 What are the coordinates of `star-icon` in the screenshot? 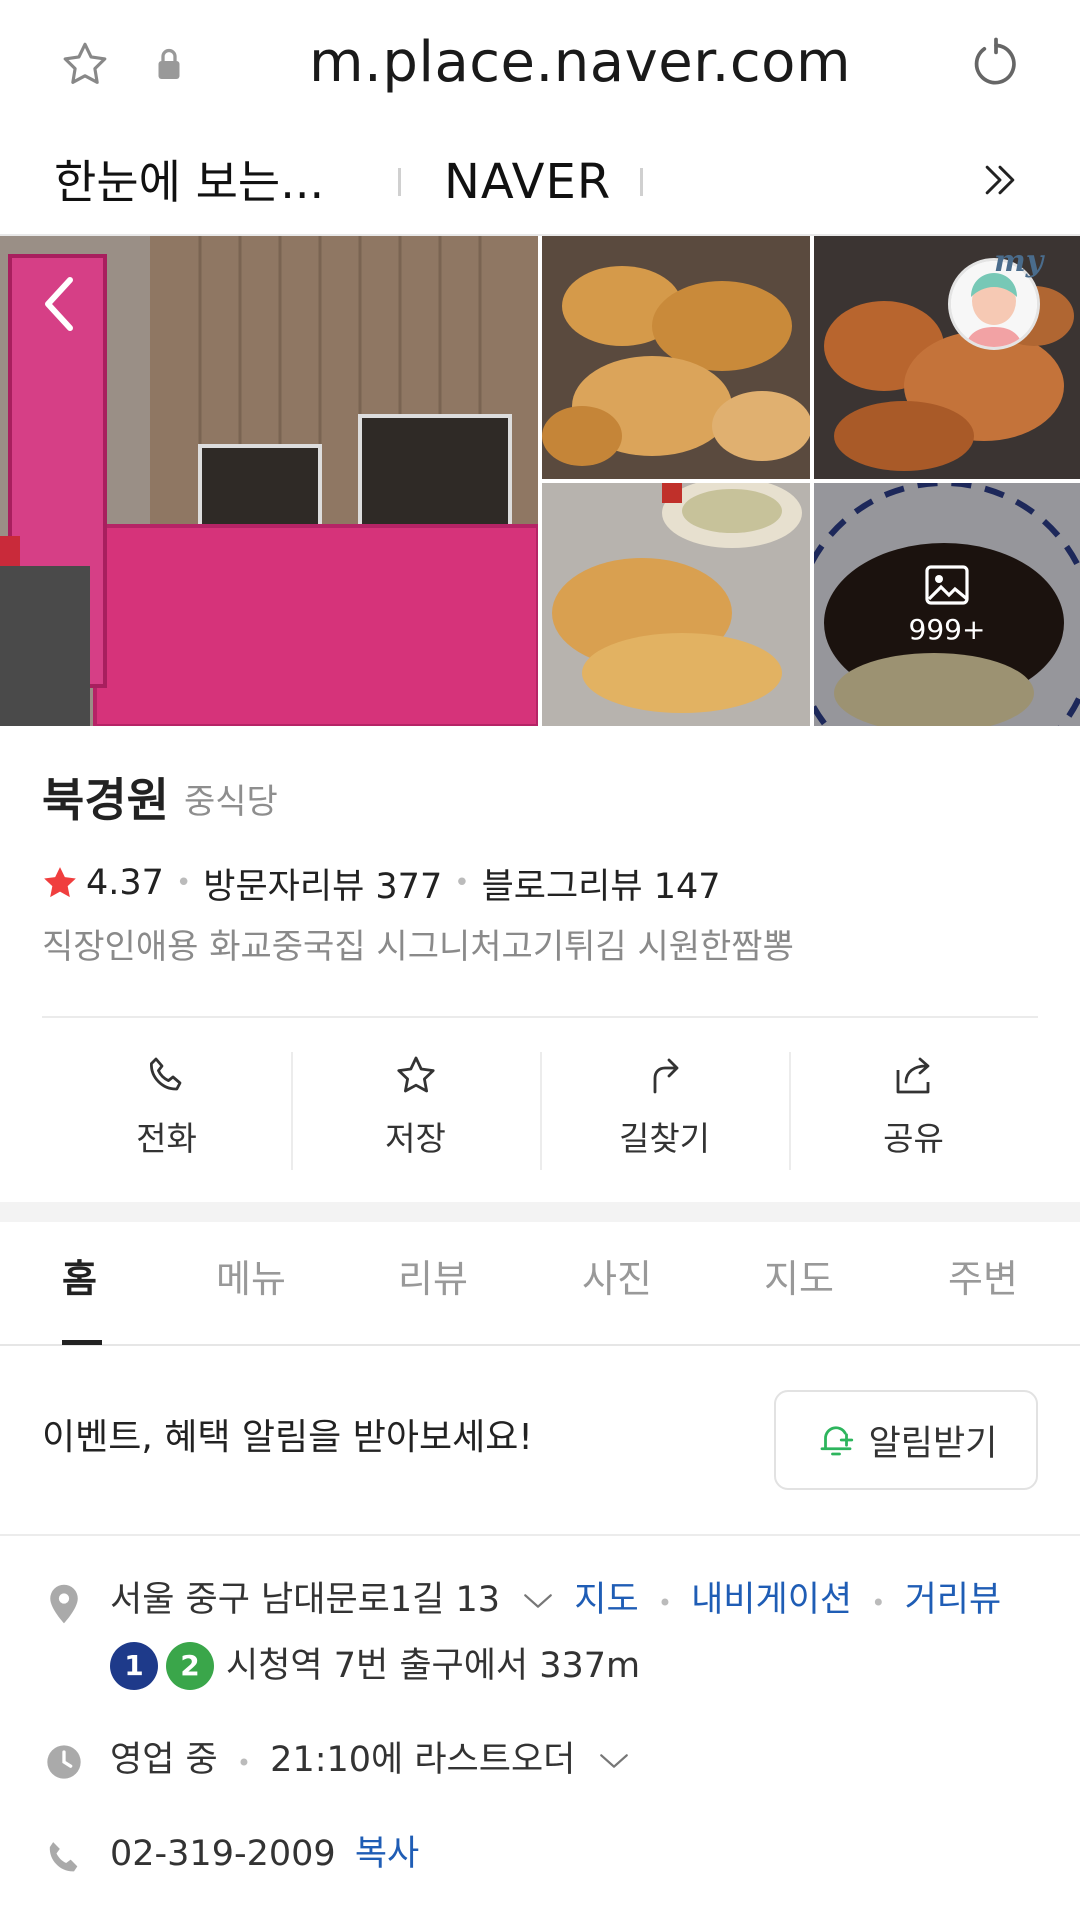 It's located at (415, 1074).